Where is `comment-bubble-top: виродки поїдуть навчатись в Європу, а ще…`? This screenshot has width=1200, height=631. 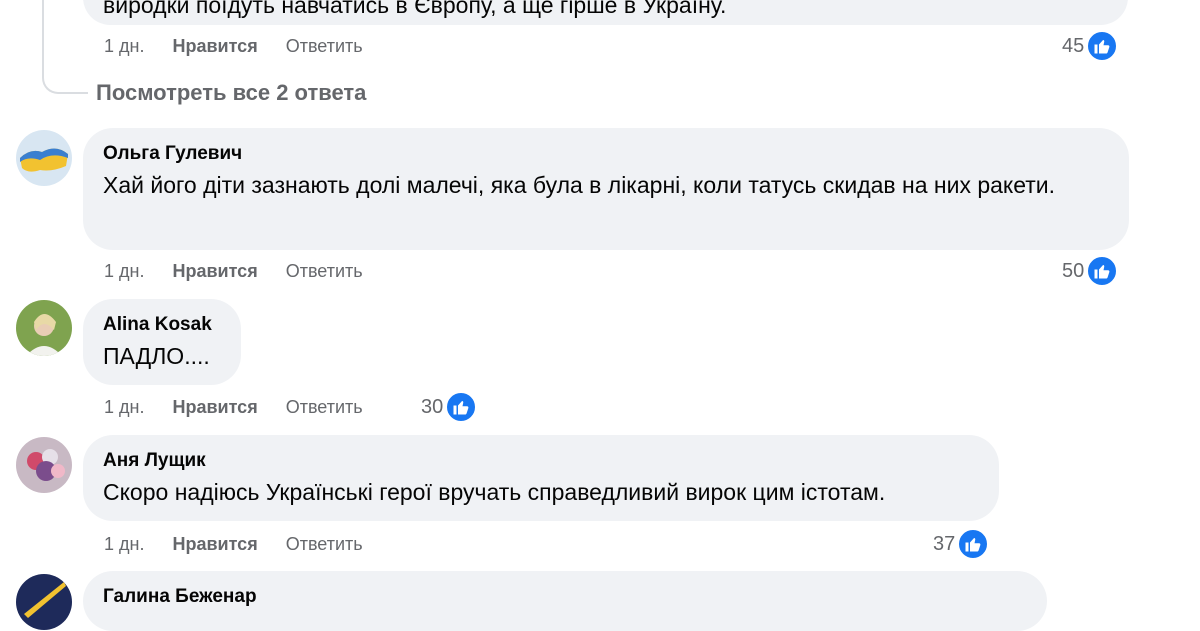
comment-bubble-top: виродки поїдуть навчатись в Європу, а ще… is located at coordinates (605, 12).